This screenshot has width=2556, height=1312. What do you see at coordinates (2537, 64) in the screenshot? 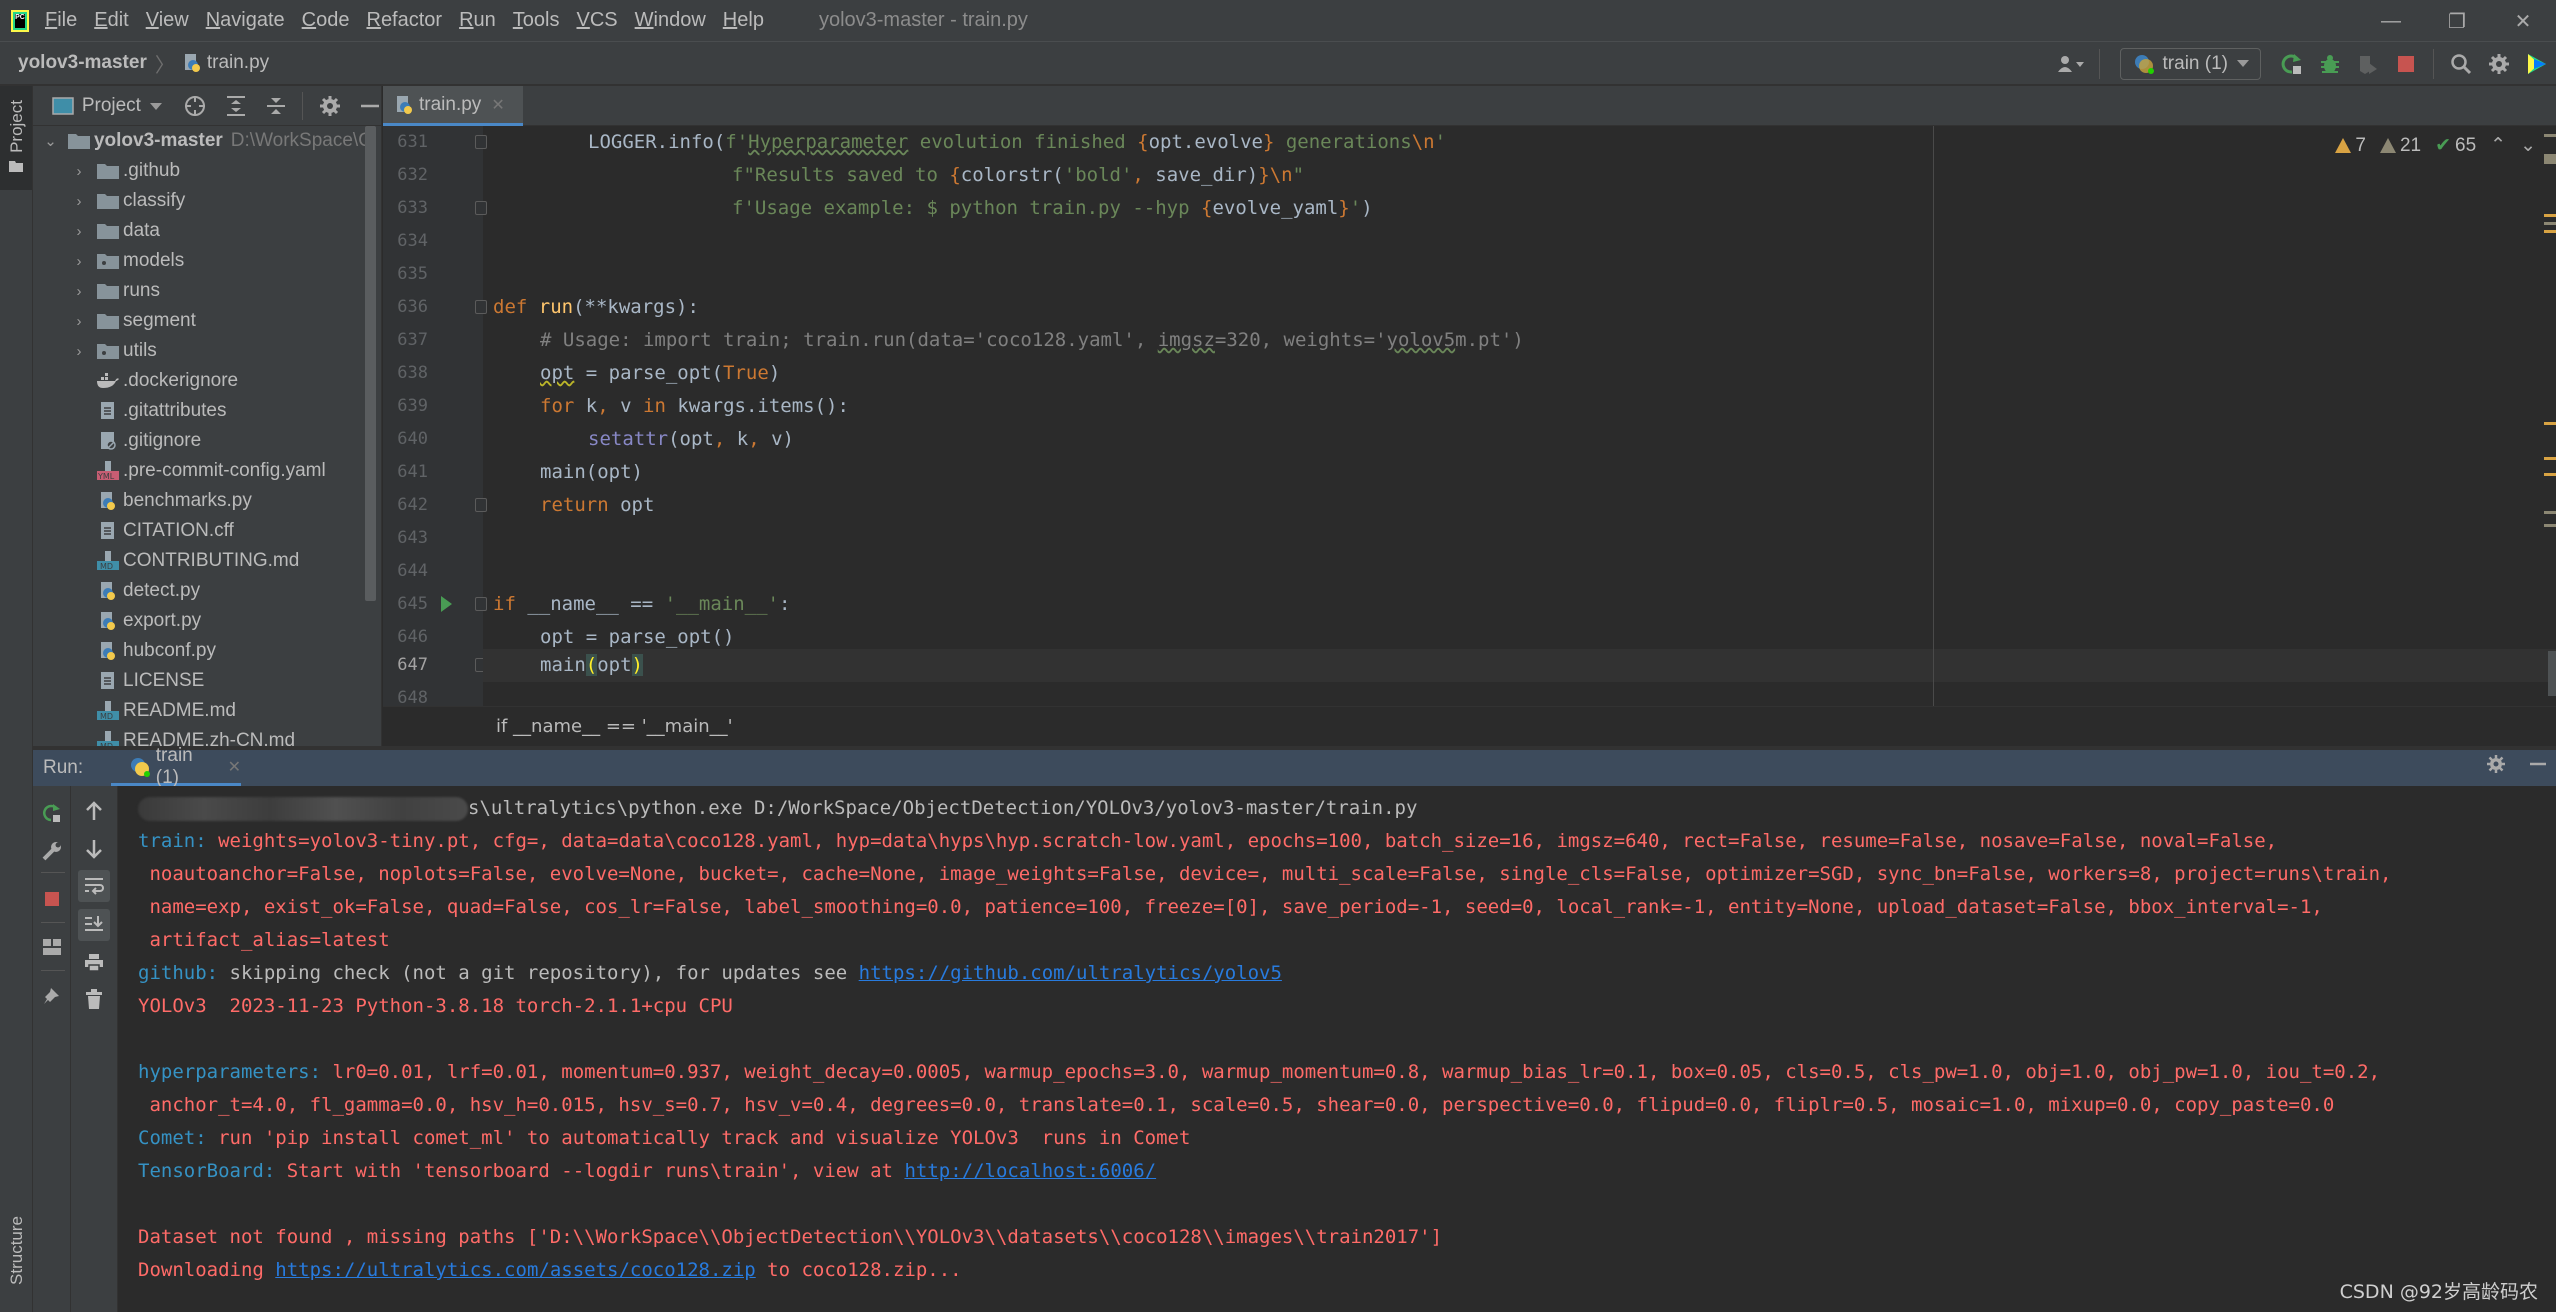
I see `code-with-me-button` at bounding box center [2537, 64].